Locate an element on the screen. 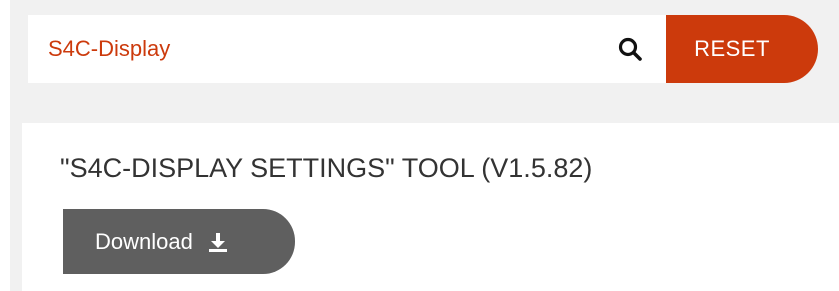  reset-button: RESET is located at coordinates (742, 49).